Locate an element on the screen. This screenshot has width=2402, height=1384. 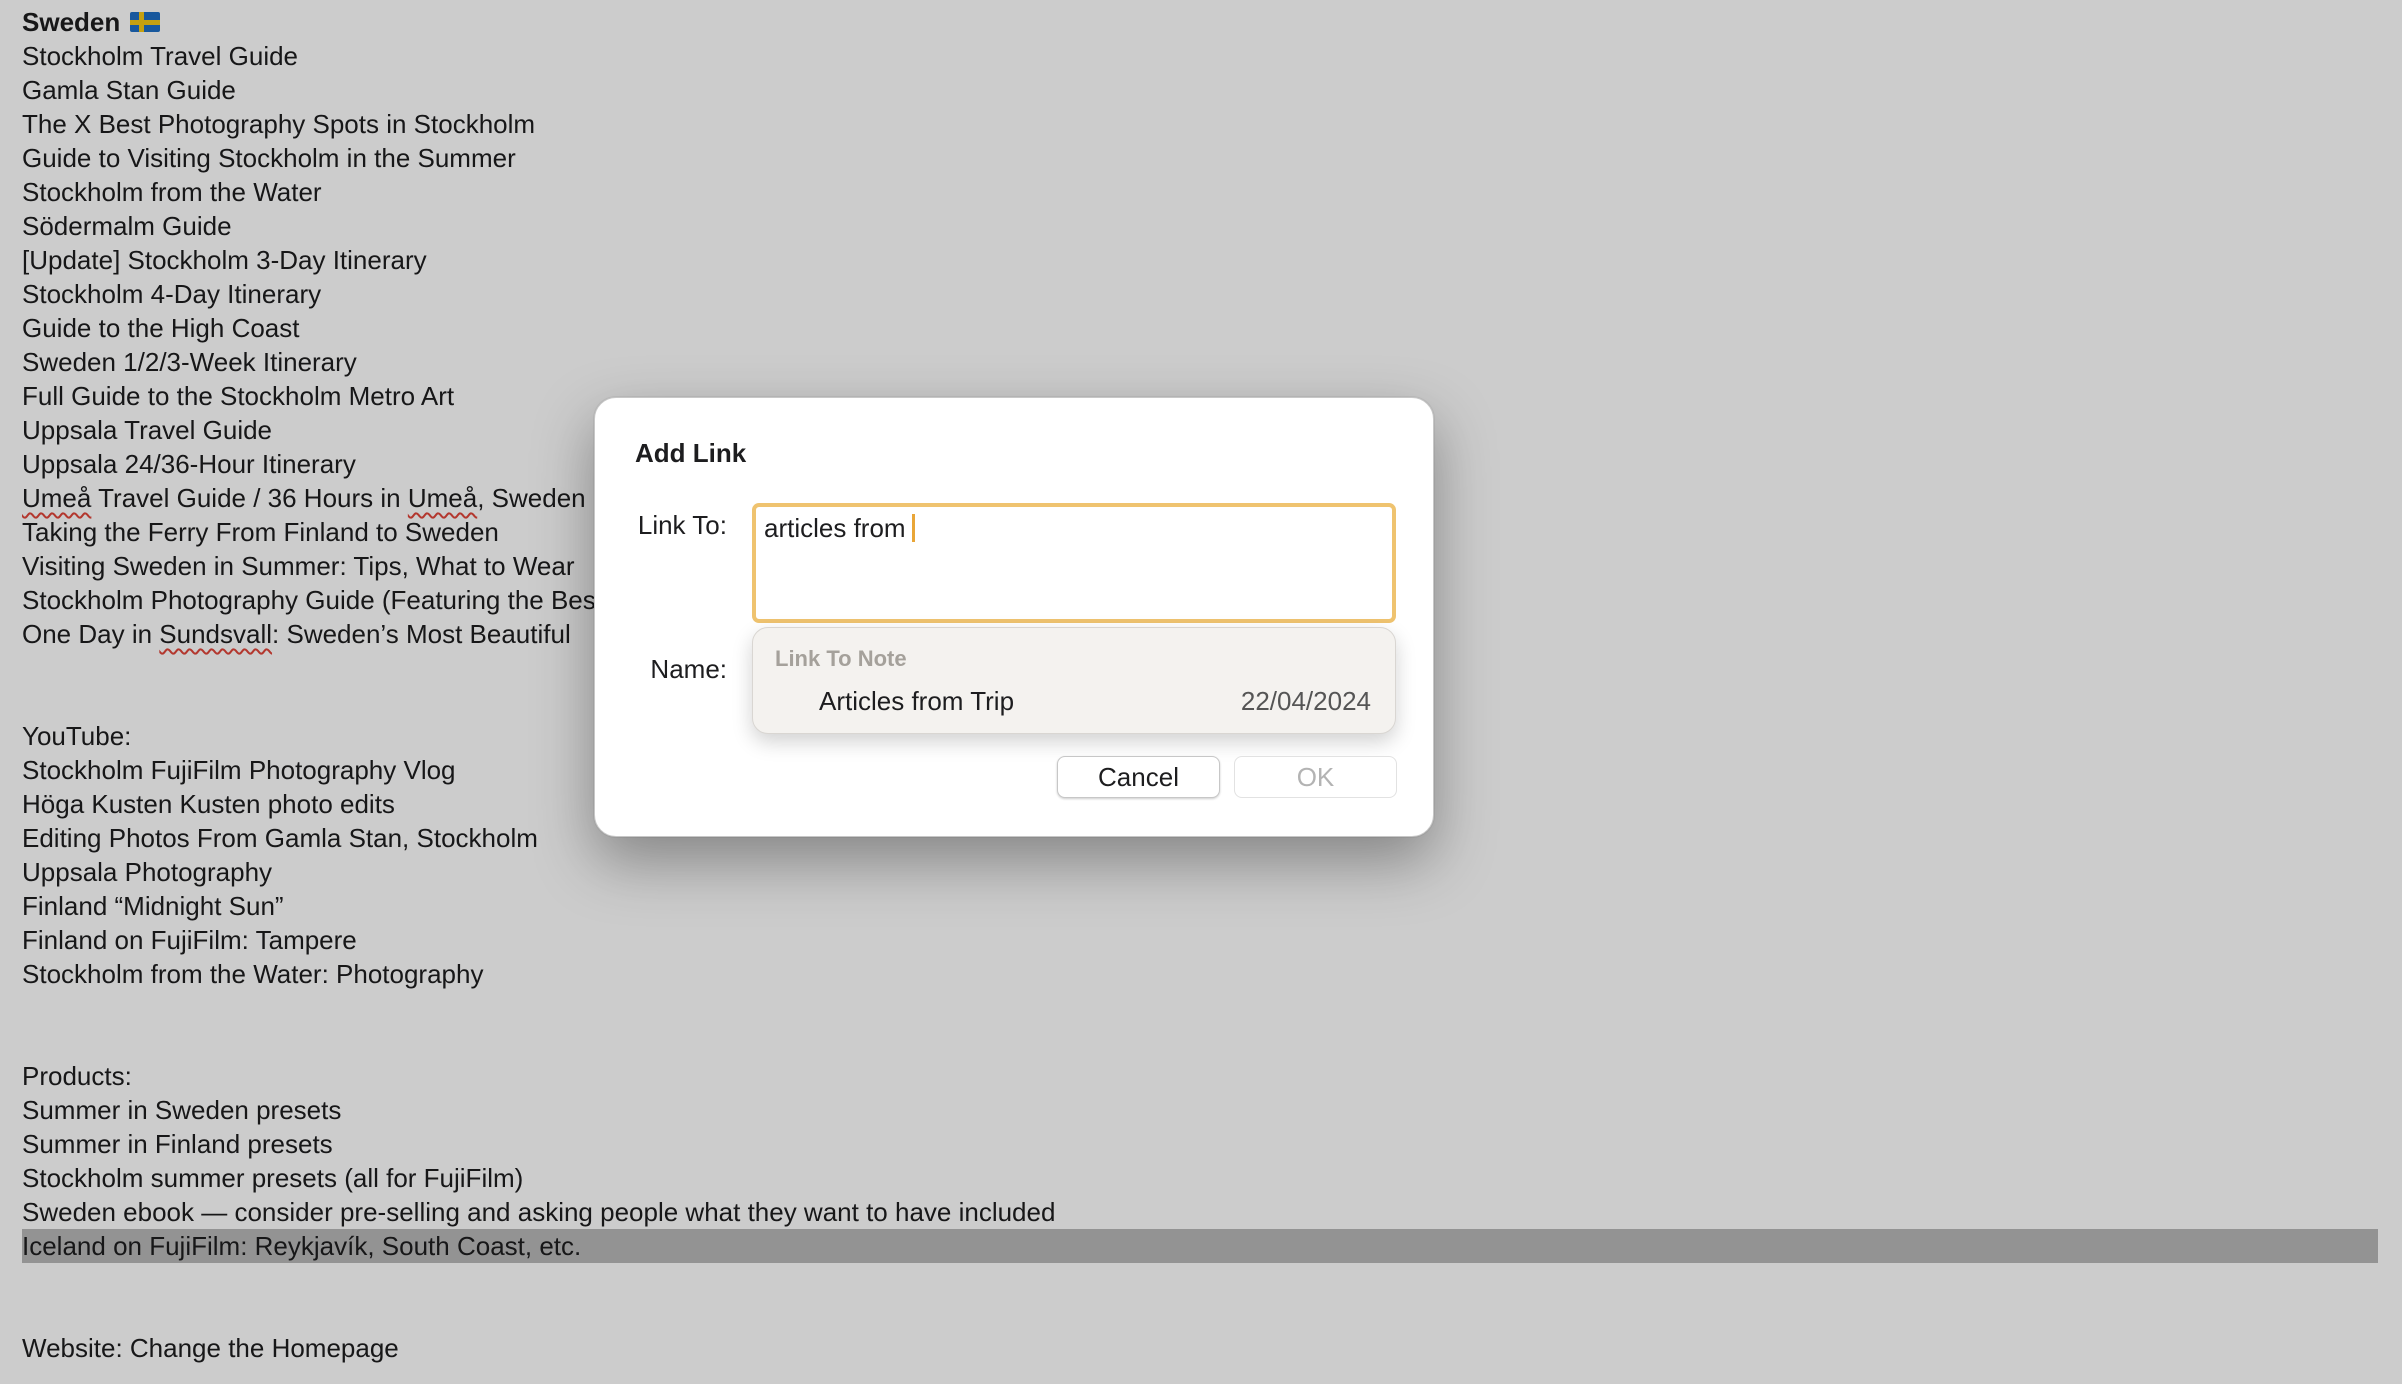
name-label: Name: is located at coordinates (688, 669).